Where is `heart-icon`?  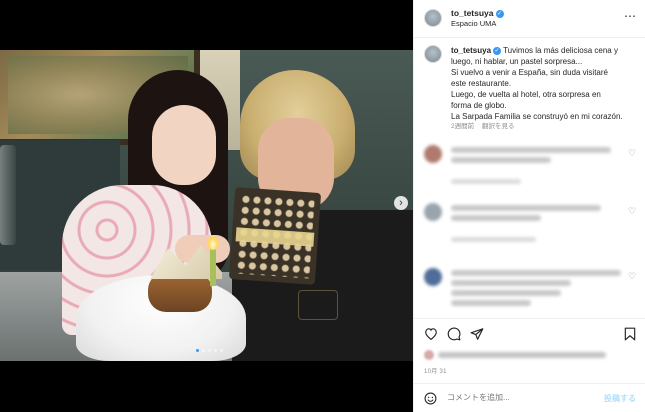 heart-icon is located at coordinates (431, 334).